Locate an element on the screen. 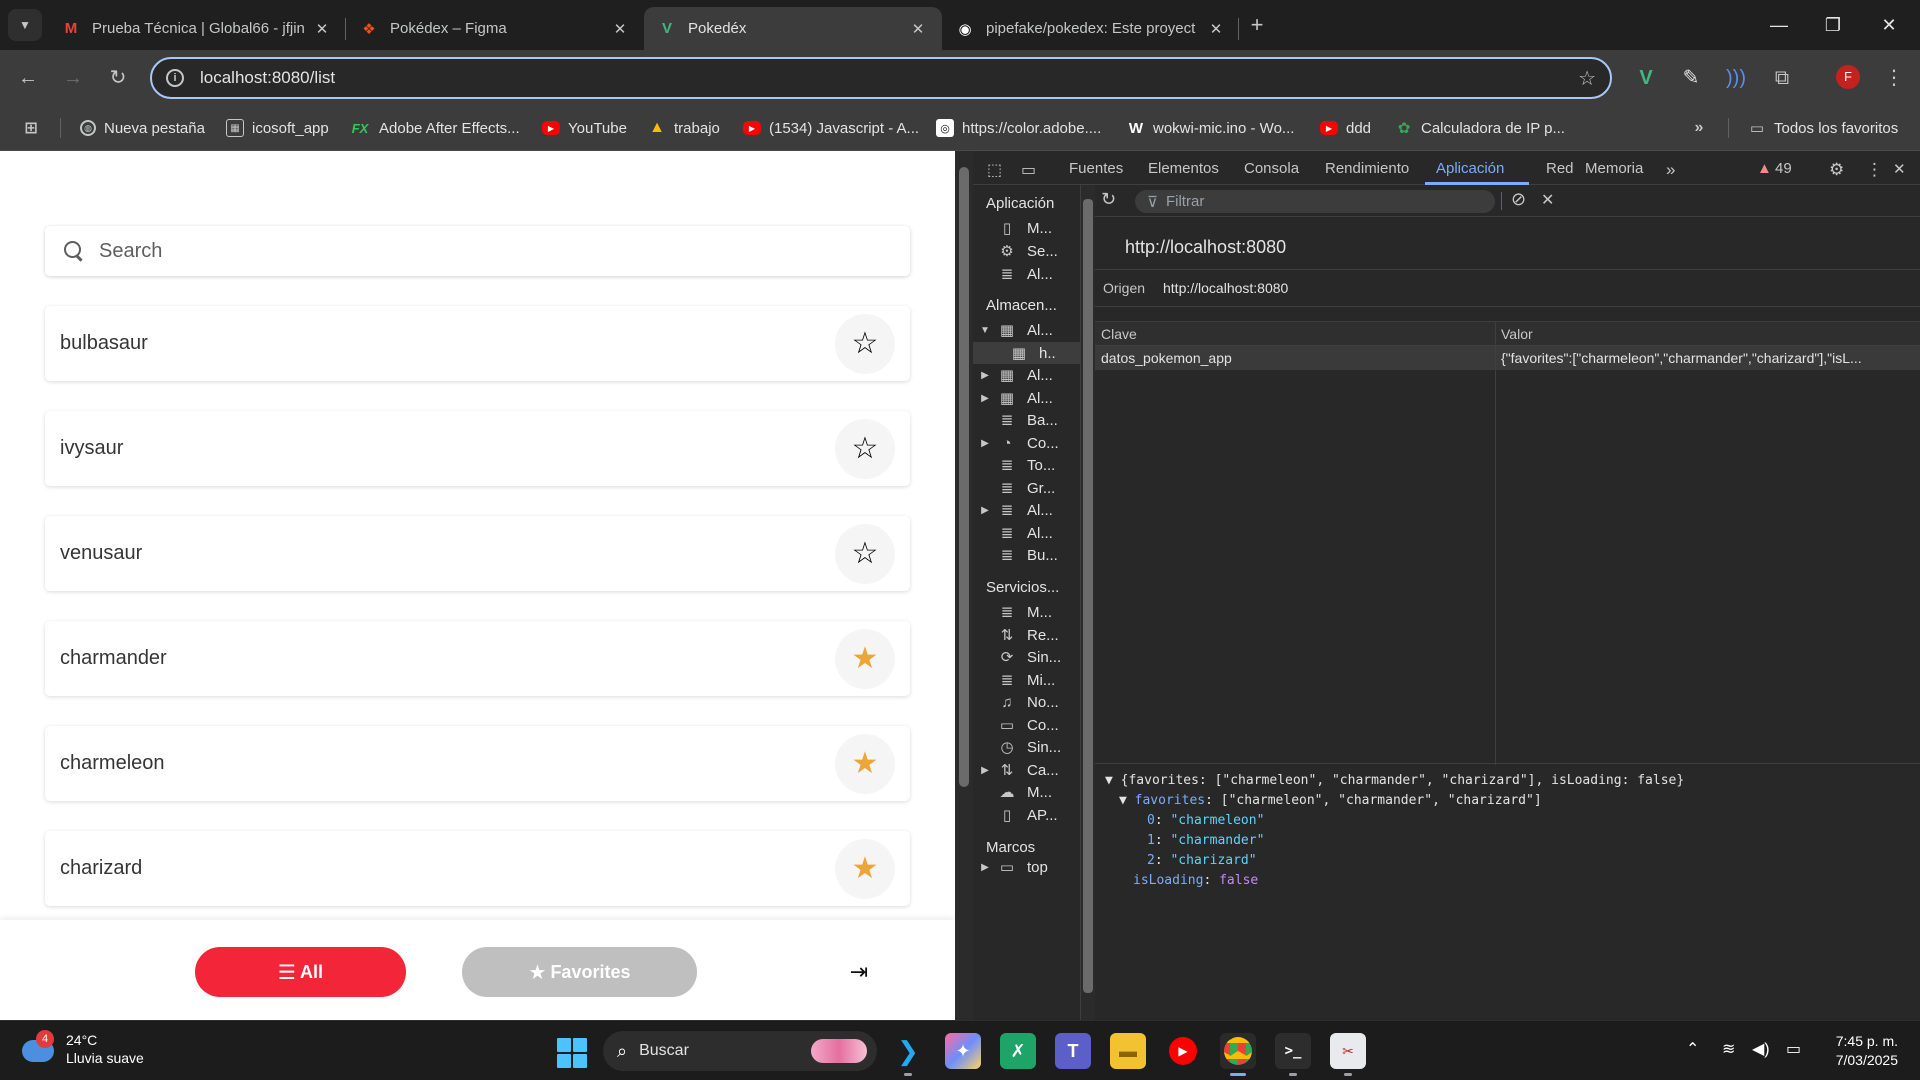  browser-tab: ◉ pipefake/pokedex: Este proyect ✕ is located at coordinates (1091, 28).